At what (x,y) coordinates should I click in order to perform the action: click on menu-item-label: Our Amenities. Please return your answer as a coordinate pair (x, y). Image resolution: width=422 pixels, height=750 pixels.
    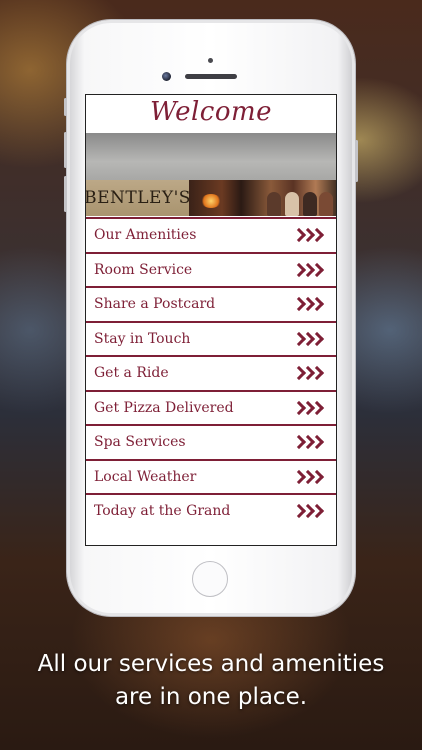
    Looking at the image, I should click on (145, 235).